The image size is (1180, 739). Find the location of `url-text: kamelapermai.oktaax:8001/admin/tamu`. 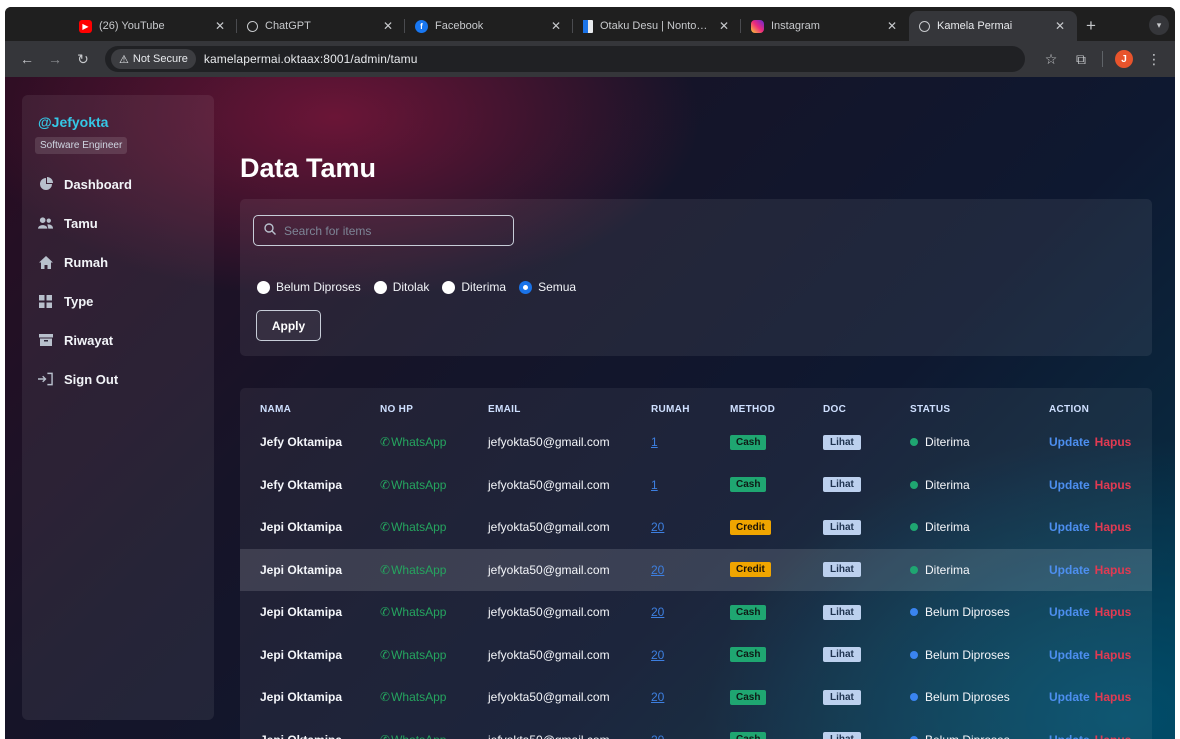

url-text: kamelapermai.oktaax:8001/admin/tamu is located at coordinates (311, 59).